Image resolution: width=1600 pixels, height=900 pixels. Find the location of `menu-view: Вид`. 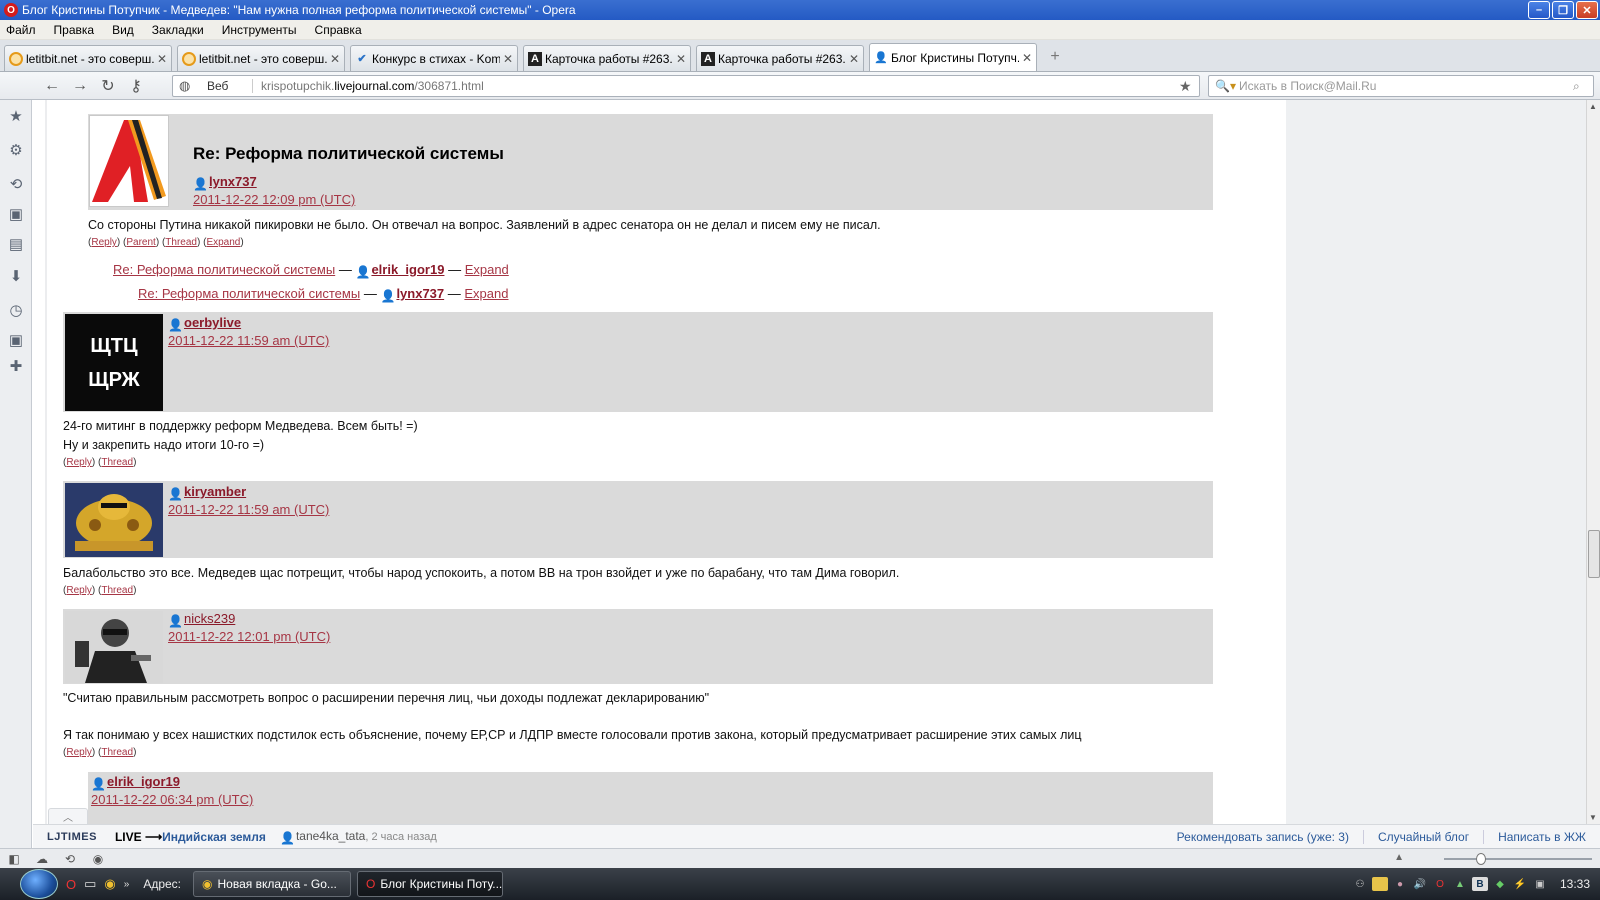

menu-view: Вид is located at coordinates (123, 30).